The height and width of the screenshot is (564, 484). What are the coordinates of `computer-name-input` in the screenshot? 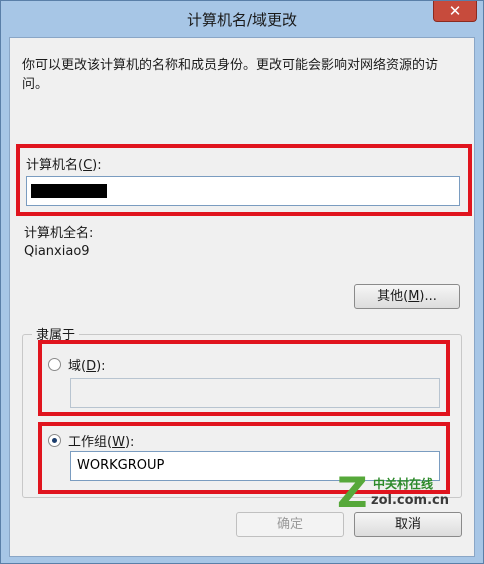 It's located at (243, 191).